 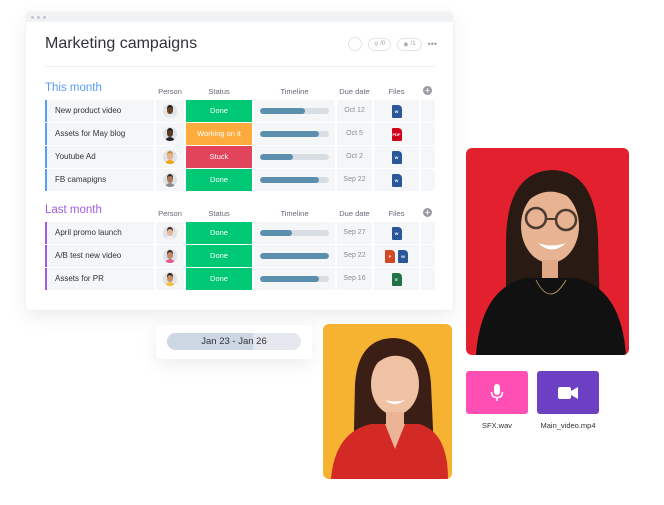 I want to click on item-name: Youtube Ad, so click(x=75, y=156).